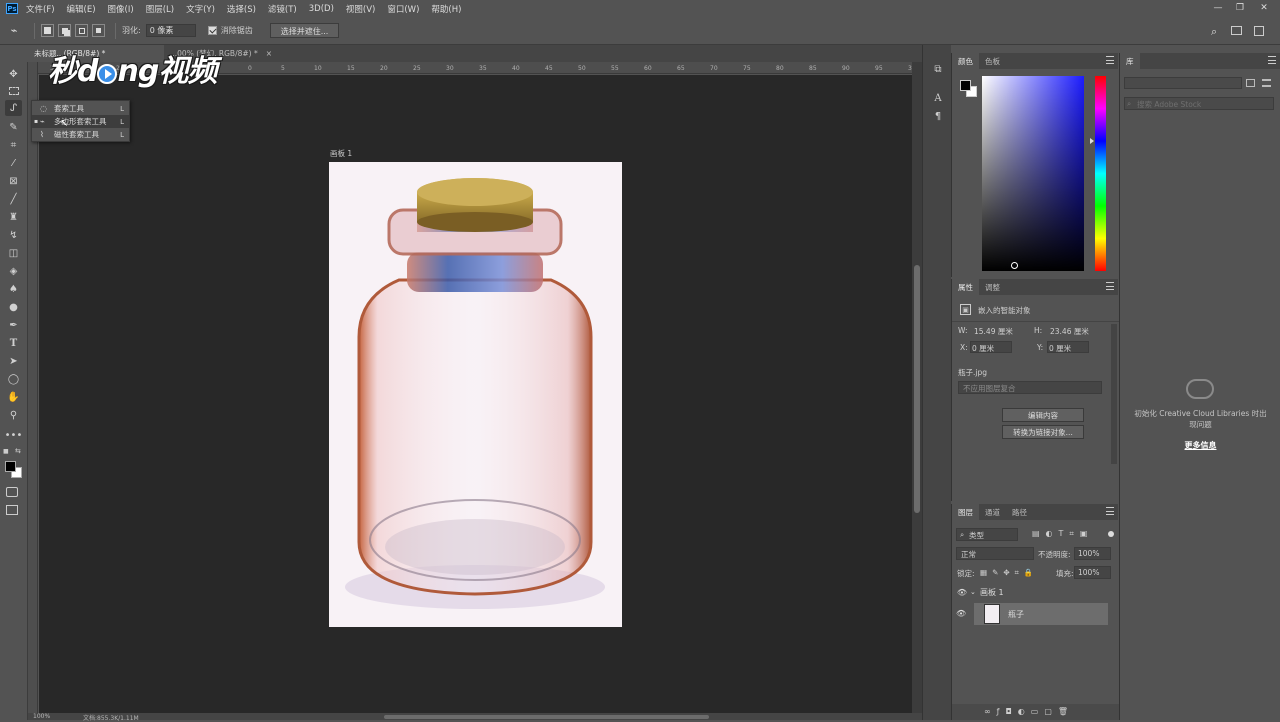 This screenshot has width=1280, height=722. I want to click on antialias-checkbox, so click(212, 30).